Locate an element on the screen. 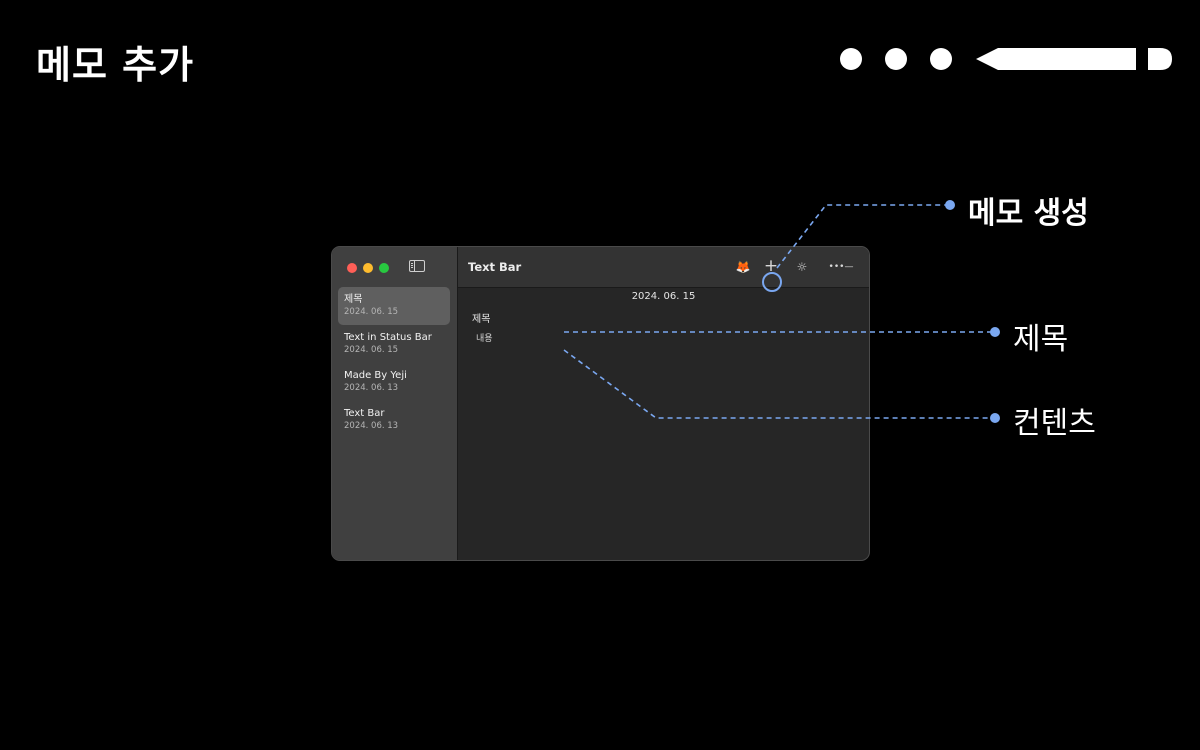 The height and width of the screenshot is (750, 1200). sun-icon: ☼ is located at coordinates (802, 267).